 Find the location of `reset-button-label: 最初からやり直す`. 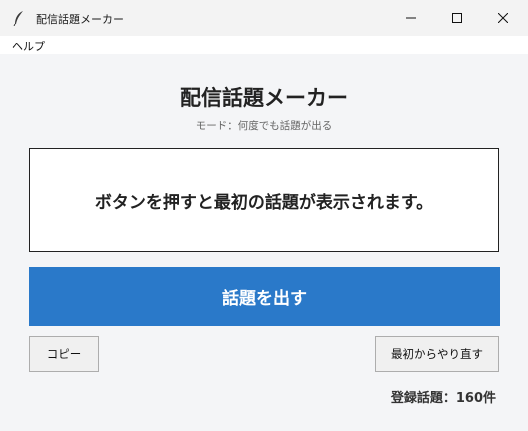

reset-button-label: 最初からやり直す is located at coordinates (437, 354).